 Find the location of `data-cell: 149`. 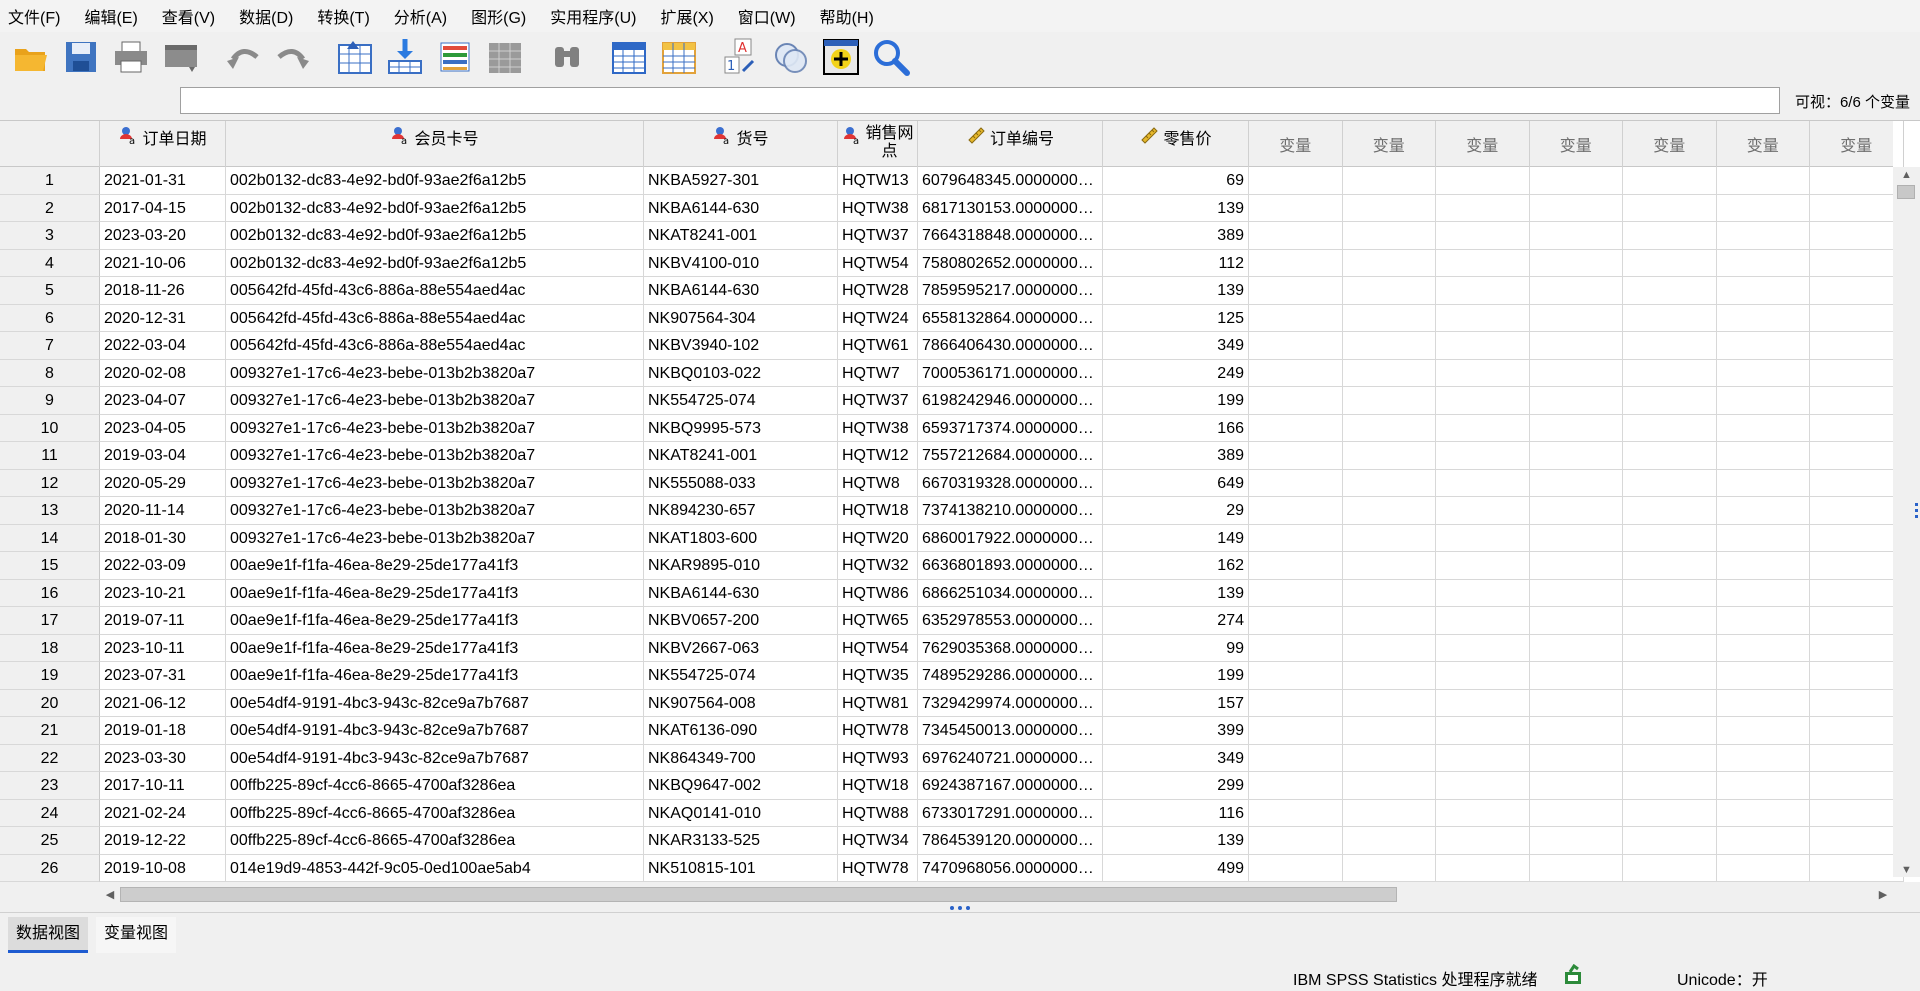

data-cell: 149 is located at coordinates (1176, 538).